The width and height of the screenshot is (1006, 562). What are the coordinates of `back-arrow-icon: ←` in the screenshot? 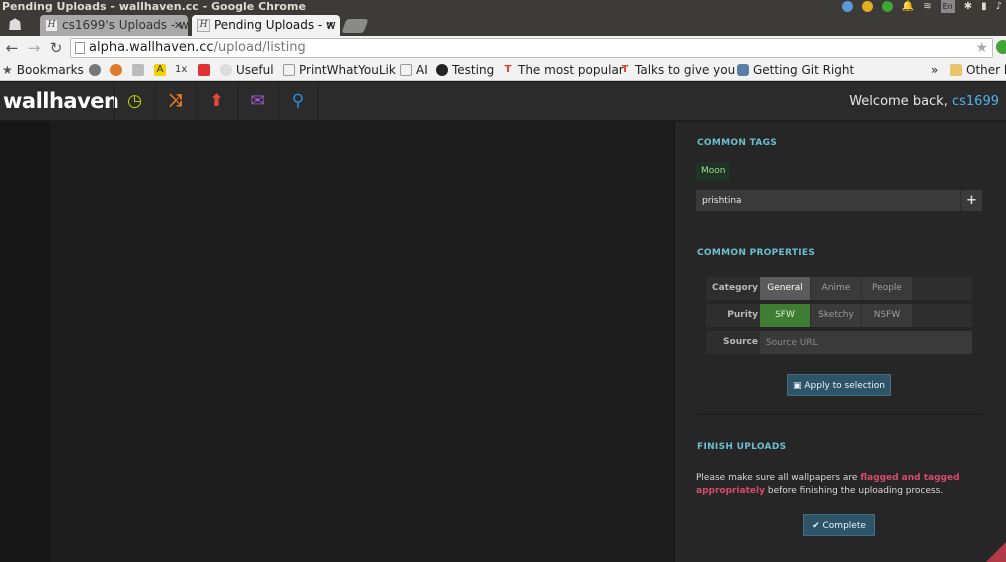 It's located at (12, 48).